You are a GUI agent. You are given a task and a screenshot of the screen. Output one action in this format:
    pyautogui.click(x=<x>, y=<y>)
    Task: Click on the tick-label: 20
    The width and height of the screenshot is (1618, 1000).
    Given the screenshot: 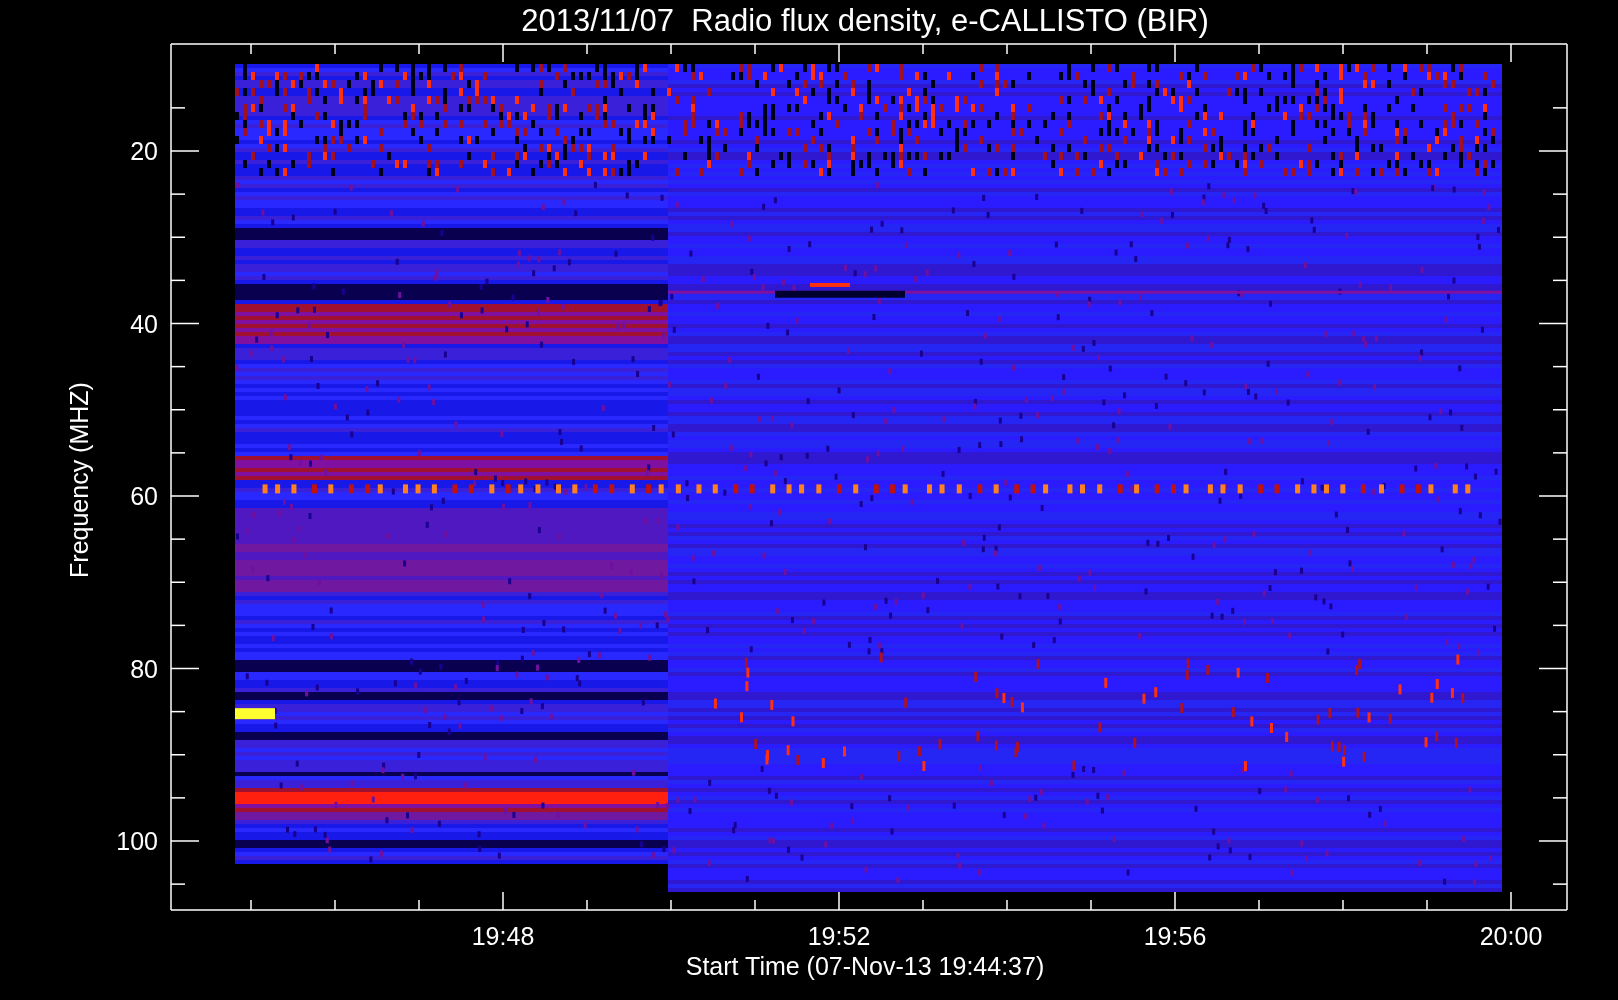 What is the action you would take?
    pyautogui.click(x=144, y=151)
    